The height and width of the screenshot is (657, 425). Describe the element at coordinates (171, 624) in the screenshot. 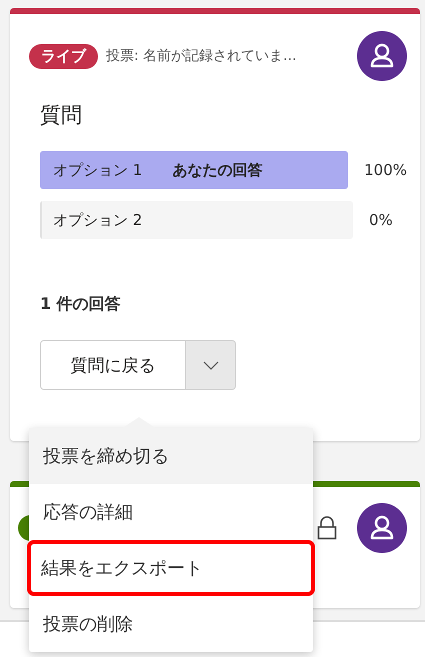

I see `menu-item: 投票の削除` at that location.